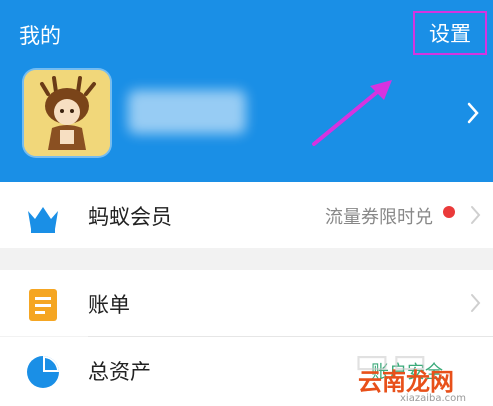 Image resolution: width=493 pixels, height=406 pixels. I want to click on pie-chart-icon, so click(43, 372).